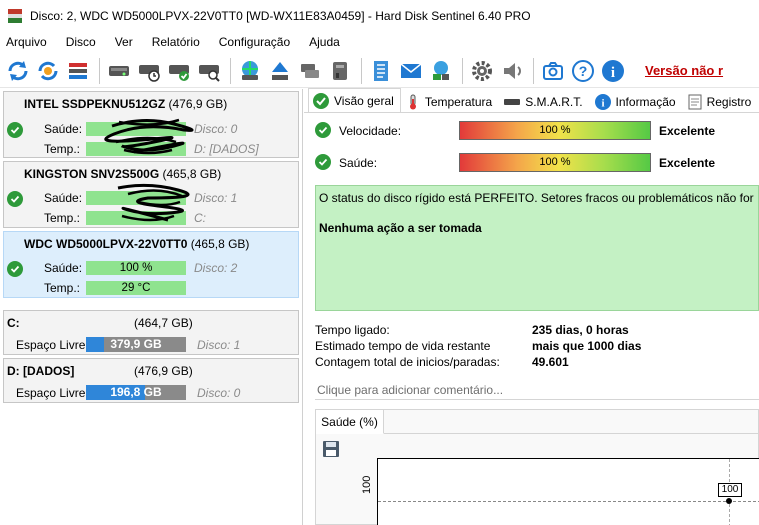 Image resolution: width=759 pixels, height=525 pixels. Describe the element at coordinates (482, 71) in the screenshot. I see `settings-button` at that location.